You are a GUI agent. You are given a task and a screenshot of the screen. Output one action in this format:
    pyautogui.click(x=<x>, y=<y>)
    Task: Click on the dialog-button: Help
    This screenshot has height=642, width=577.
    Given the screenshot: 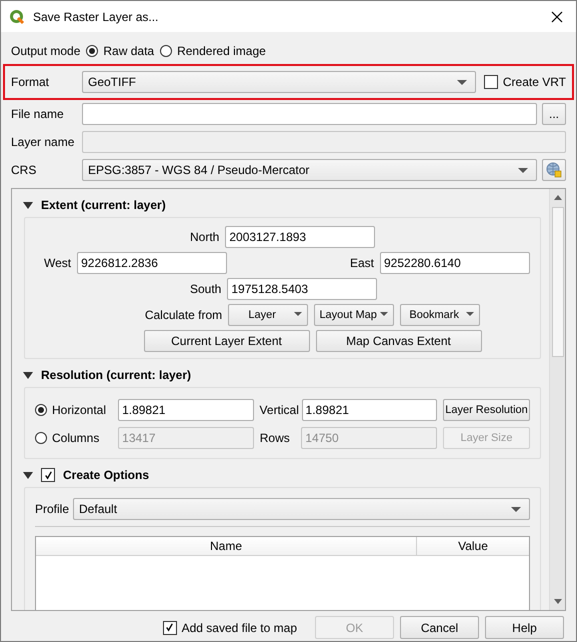 What is the action you would take?
    pyautogui.click(x=524, y=627)
    